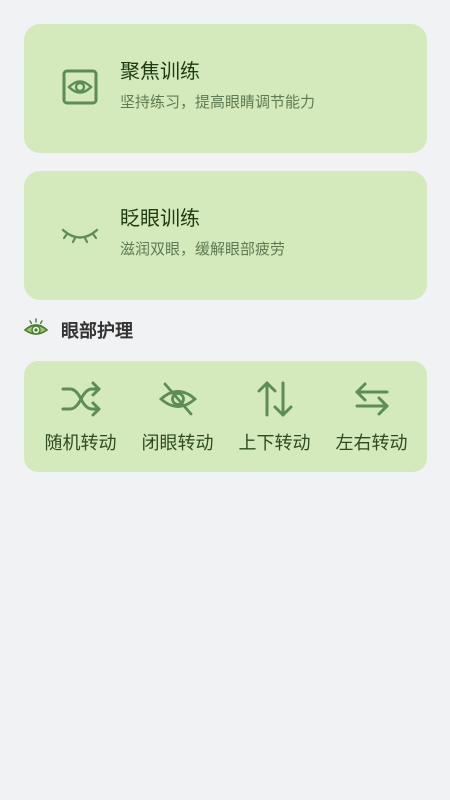 This screenshot has width=450, height=800. What do you see at coordinates (225, 88) in the screenshot?
I see `focus-training-card: 聚焦训练 坚持练习，提高眼睛调节能力` at bounding box center [225, 88].